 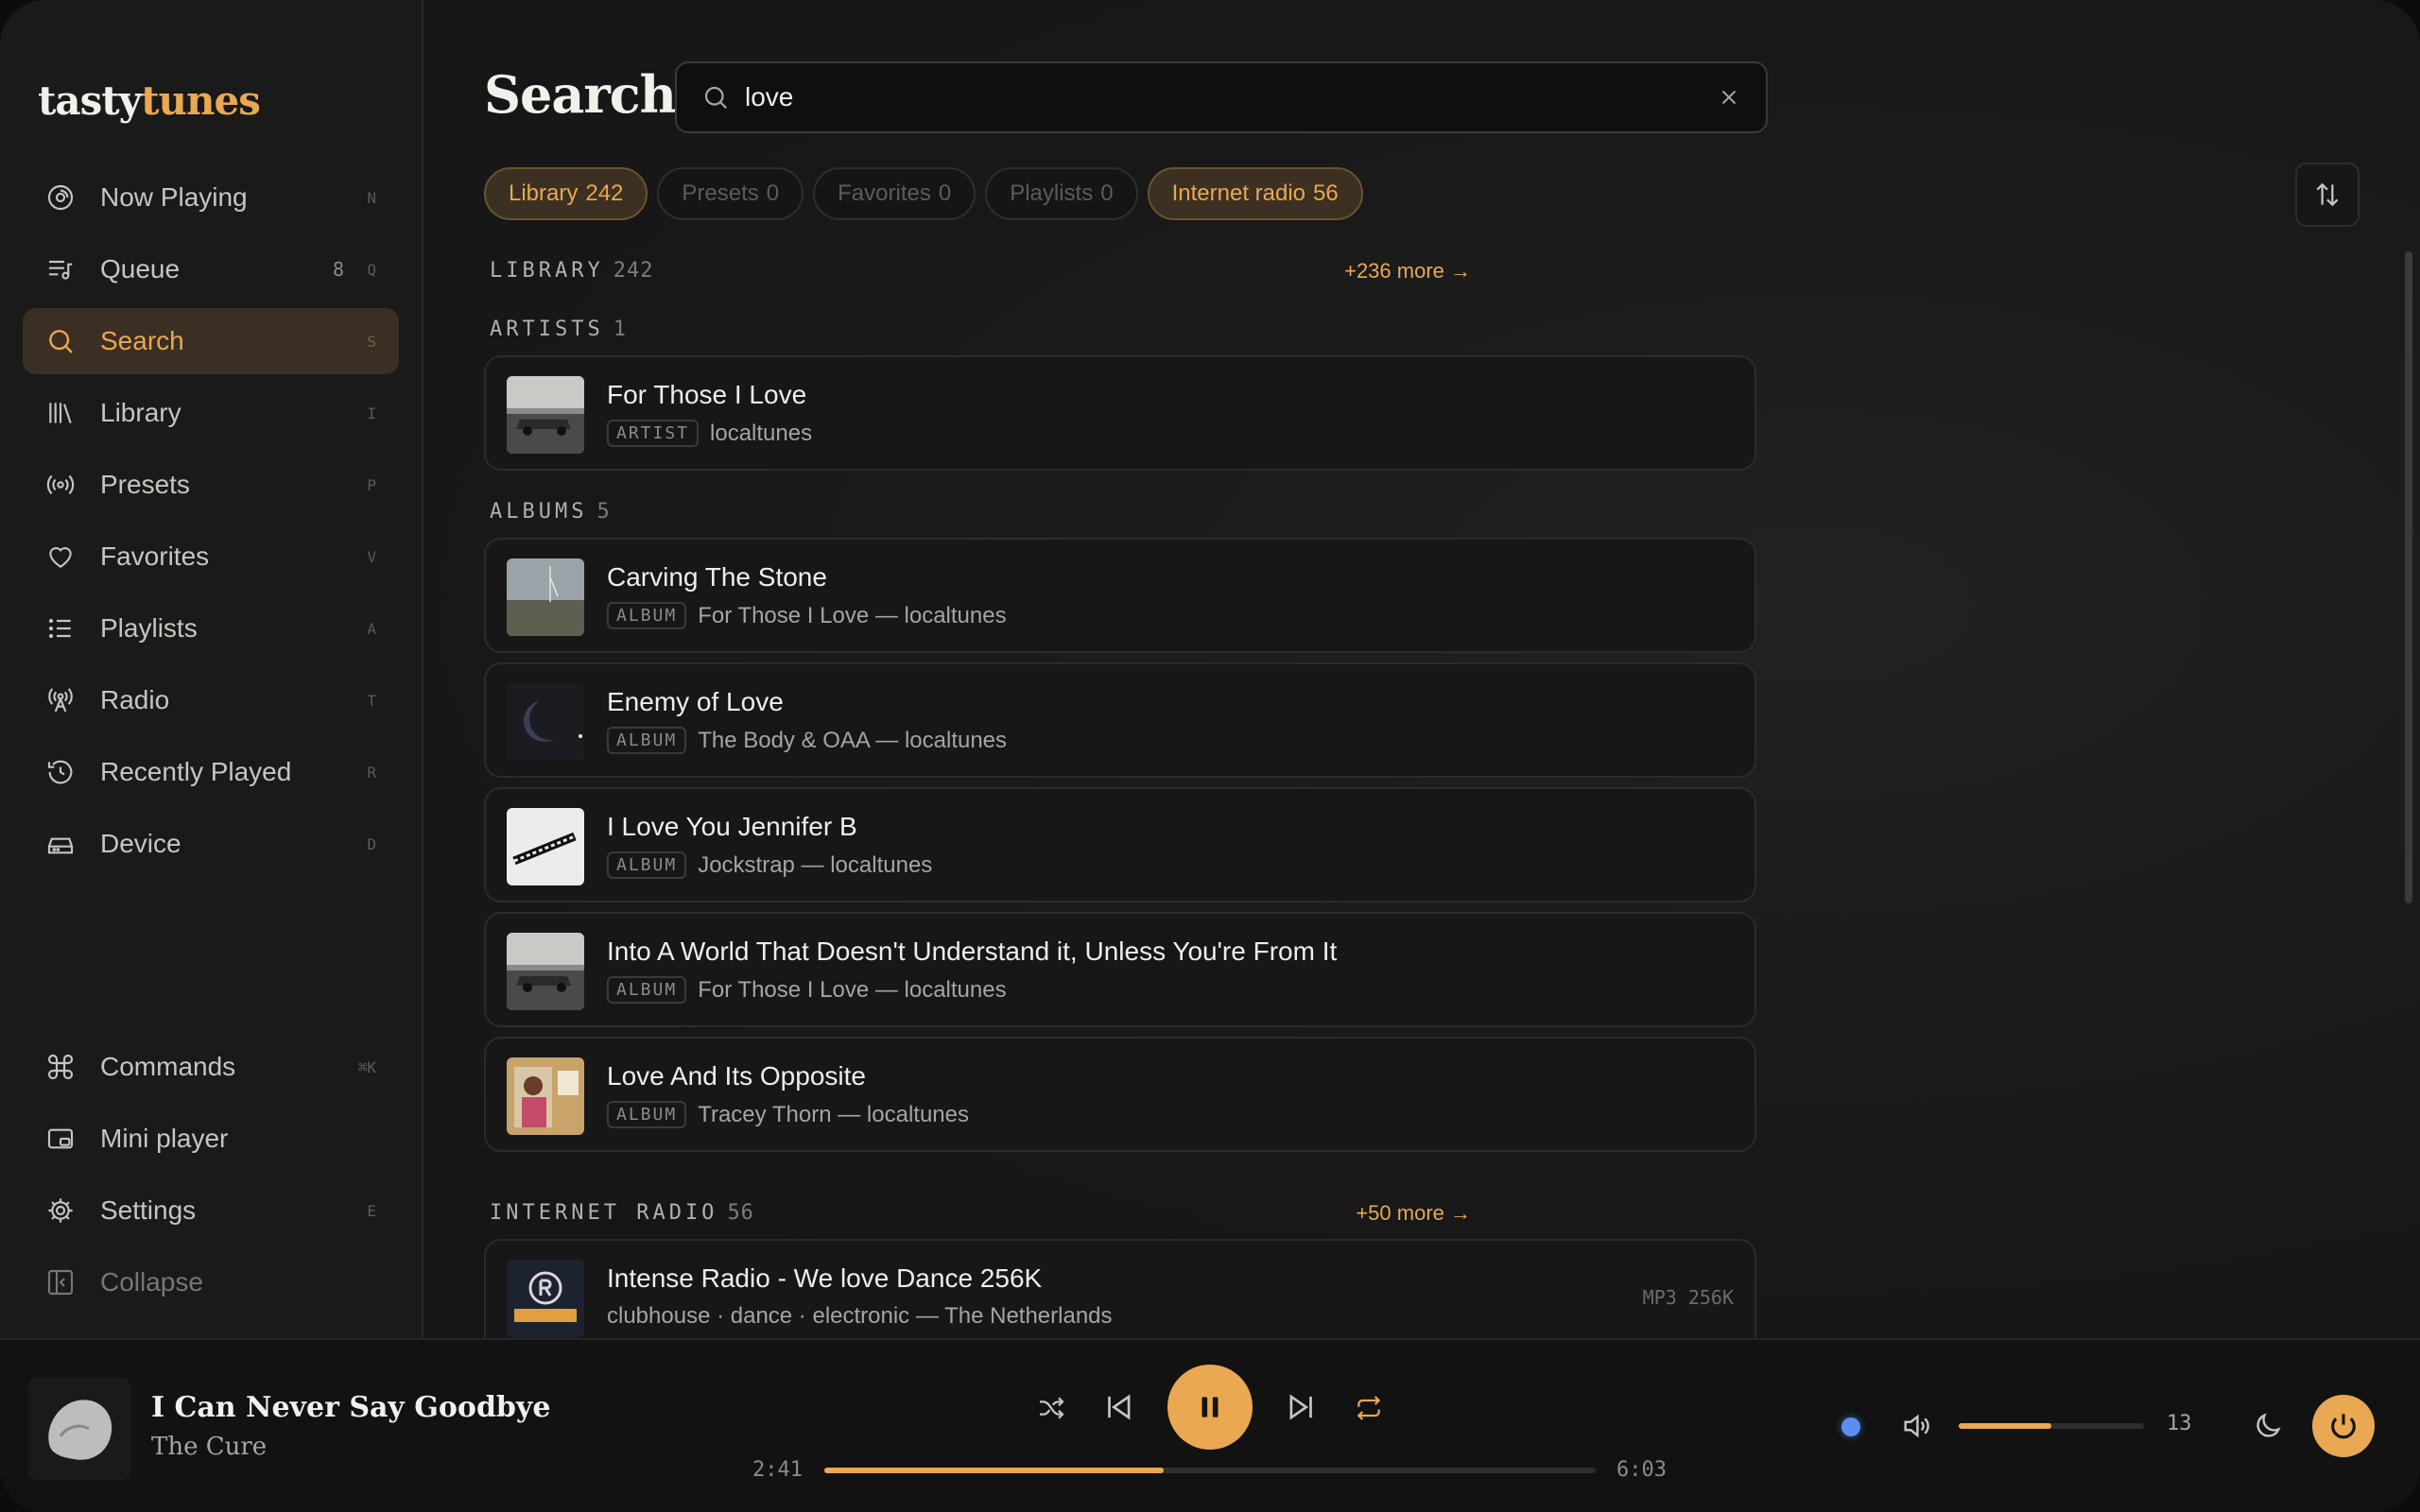 What do you see at coordinates (2408, 577) in the screenshot?
I see `scrollbar-thumb` at bounding box center [2408, 577].